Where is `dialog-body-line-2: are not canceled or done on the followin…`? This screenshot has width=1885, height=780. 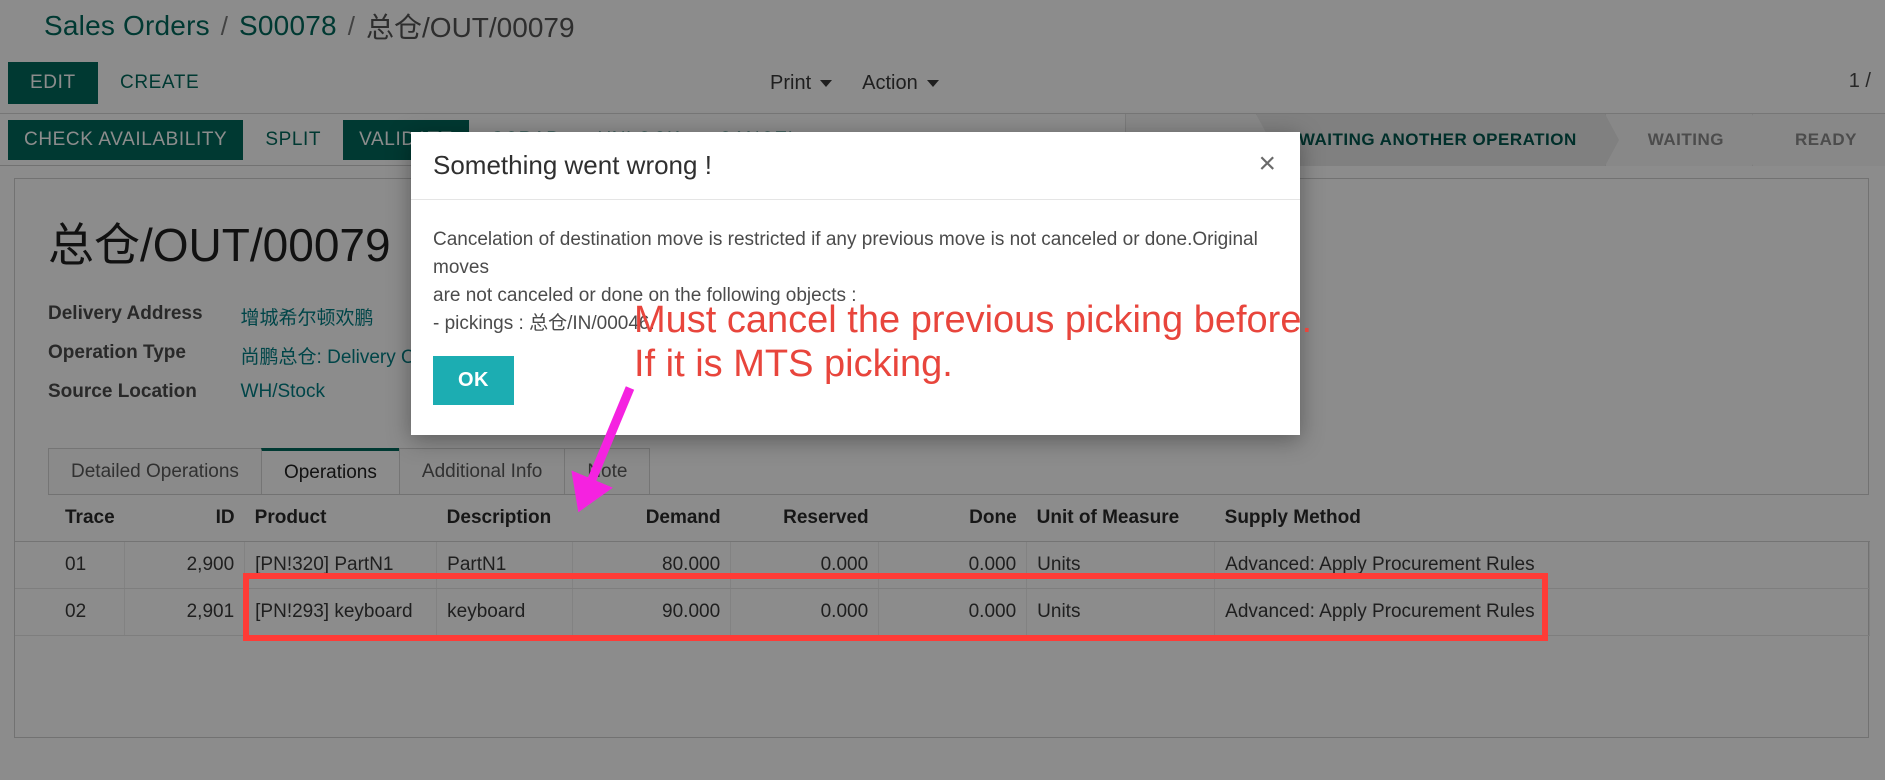 dialog-body-line-2: are not canceled or done on the followin… is located at coordinates (645, 295).